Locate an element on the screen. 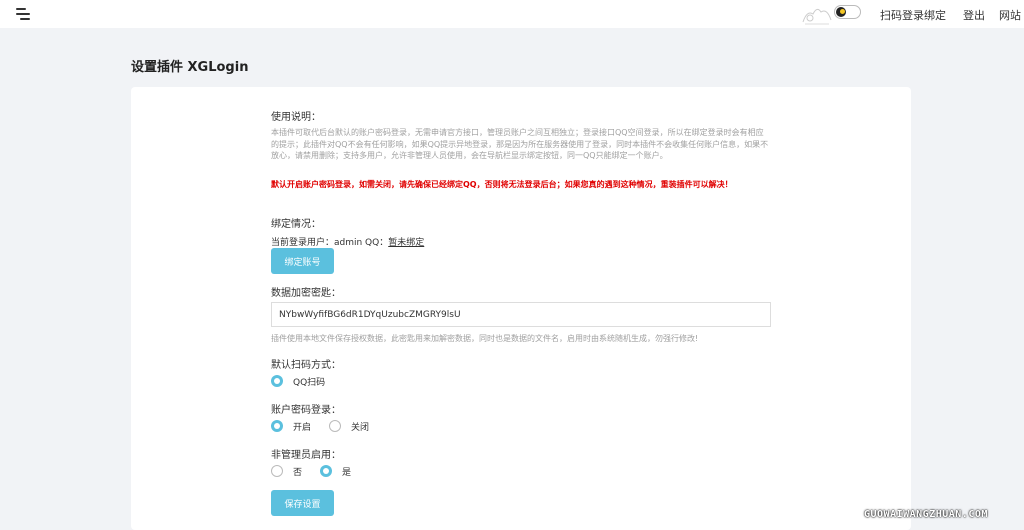  bind-account-button: 绑定账号 is located at coordinates (302, 261).